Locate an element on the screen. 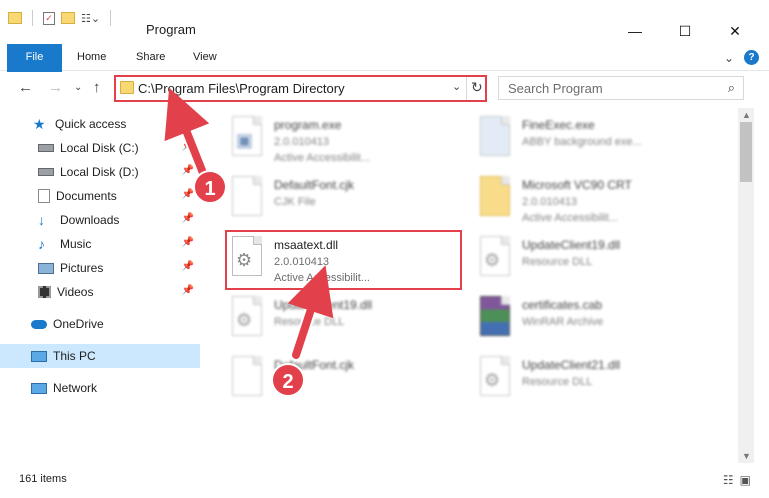 This screenshot has height=498, width=769. callout-2: 2 is located at coordinates (288, 380).